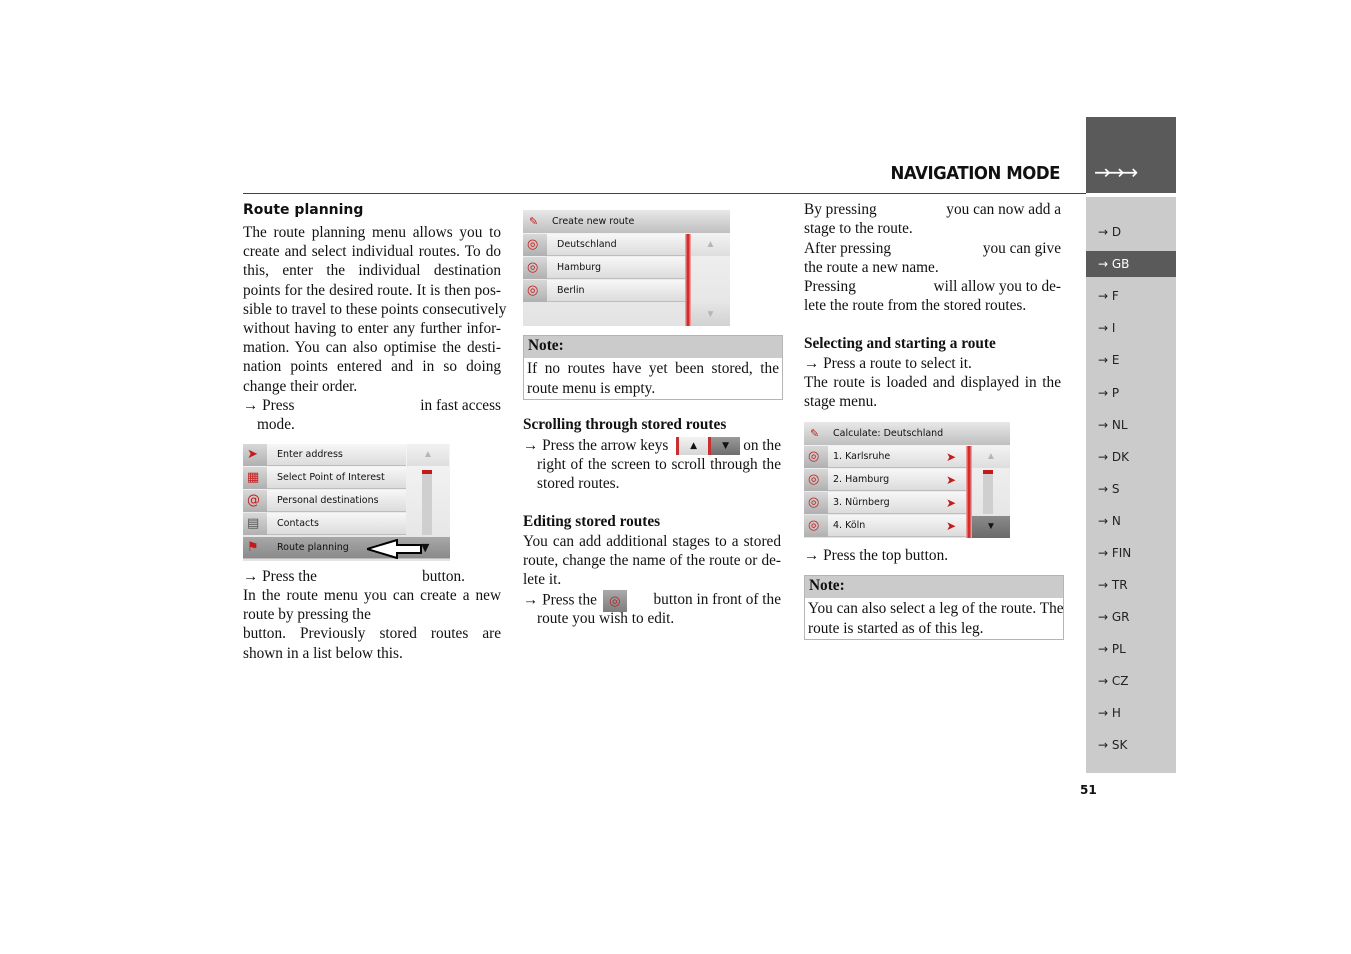 The width and height of the screenshot is (1351, 954). Describe the element at coordinates (871, 268) in the screenshot. I see `text-line: the route a new name.` at that location.